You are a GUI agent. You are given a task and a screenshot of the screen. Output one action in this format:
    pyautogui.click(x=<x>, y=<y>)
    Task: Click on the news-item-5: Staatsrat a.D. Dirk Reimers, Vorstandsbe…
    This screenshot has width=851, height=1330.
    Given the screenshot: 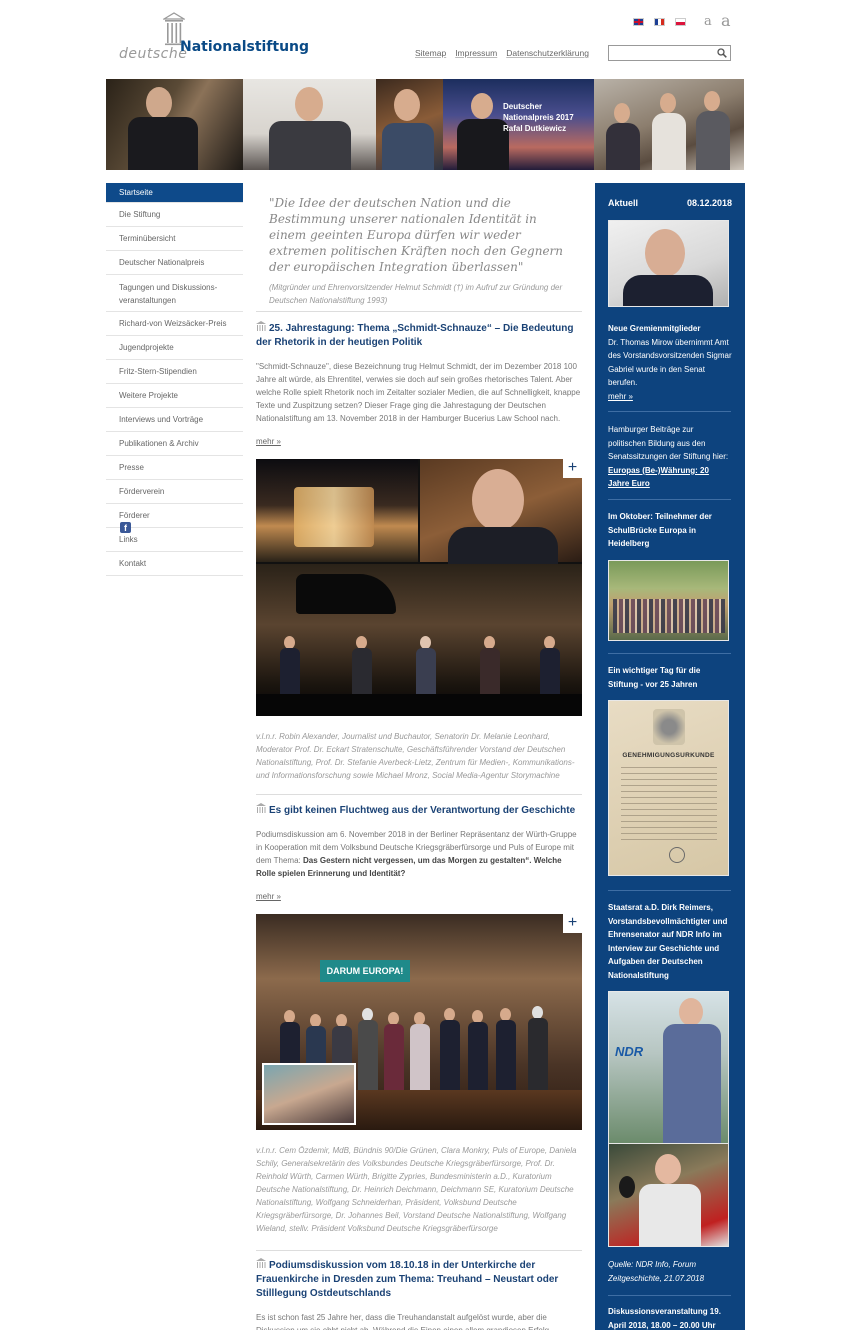 What is the action you would take?
    pyautogui.click(x=670, y=941)
    